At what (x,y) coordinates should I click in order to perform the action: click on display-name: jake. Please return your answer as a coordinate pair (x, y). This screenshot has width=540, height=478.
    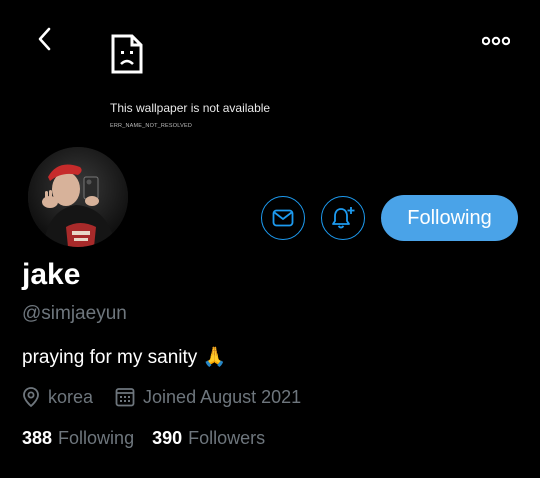
    Looking at the image, I should click on (51, 274).